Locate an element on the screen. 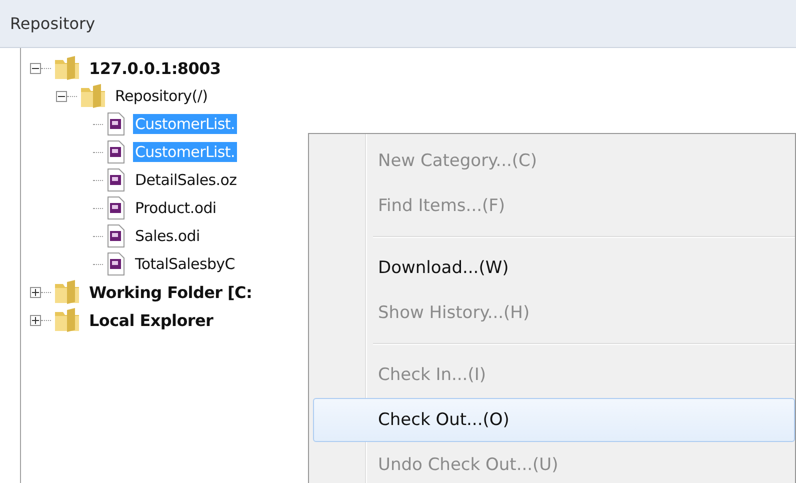 The width and height of the screenshot is (796, 483). tree-item: DetailSales.oz is located at coordinates (186, 180).